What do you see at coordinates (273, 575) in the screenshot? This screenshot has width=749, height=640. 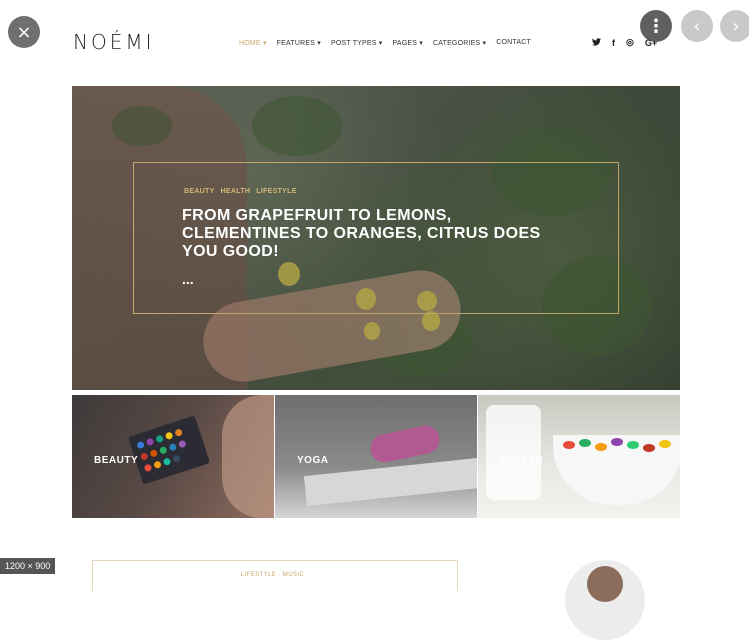 I see `next-post-categories: LIFESTYLE · MUSIC` at bounding box center [273, 575].